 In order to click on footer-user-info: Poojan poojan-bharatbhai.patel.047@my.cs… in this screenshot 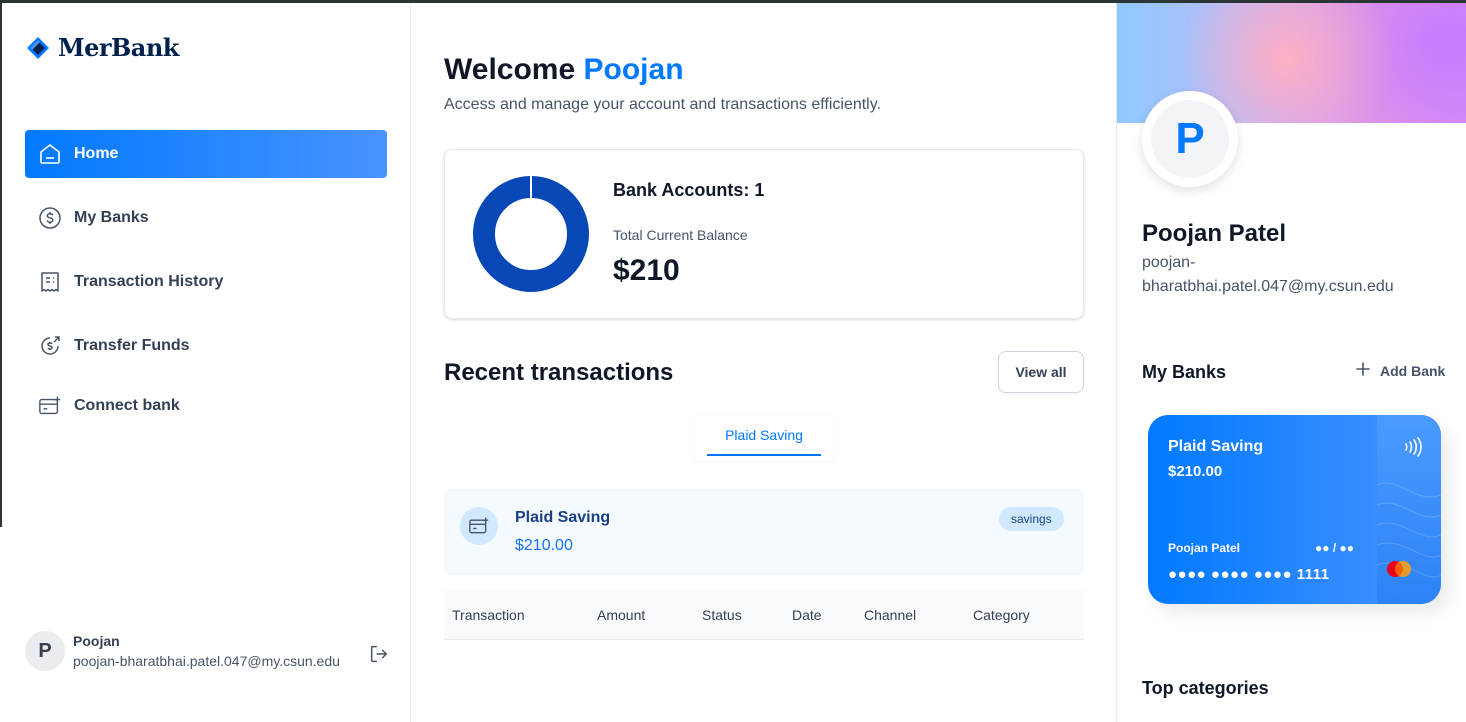, I will do `click(206, 651)`.